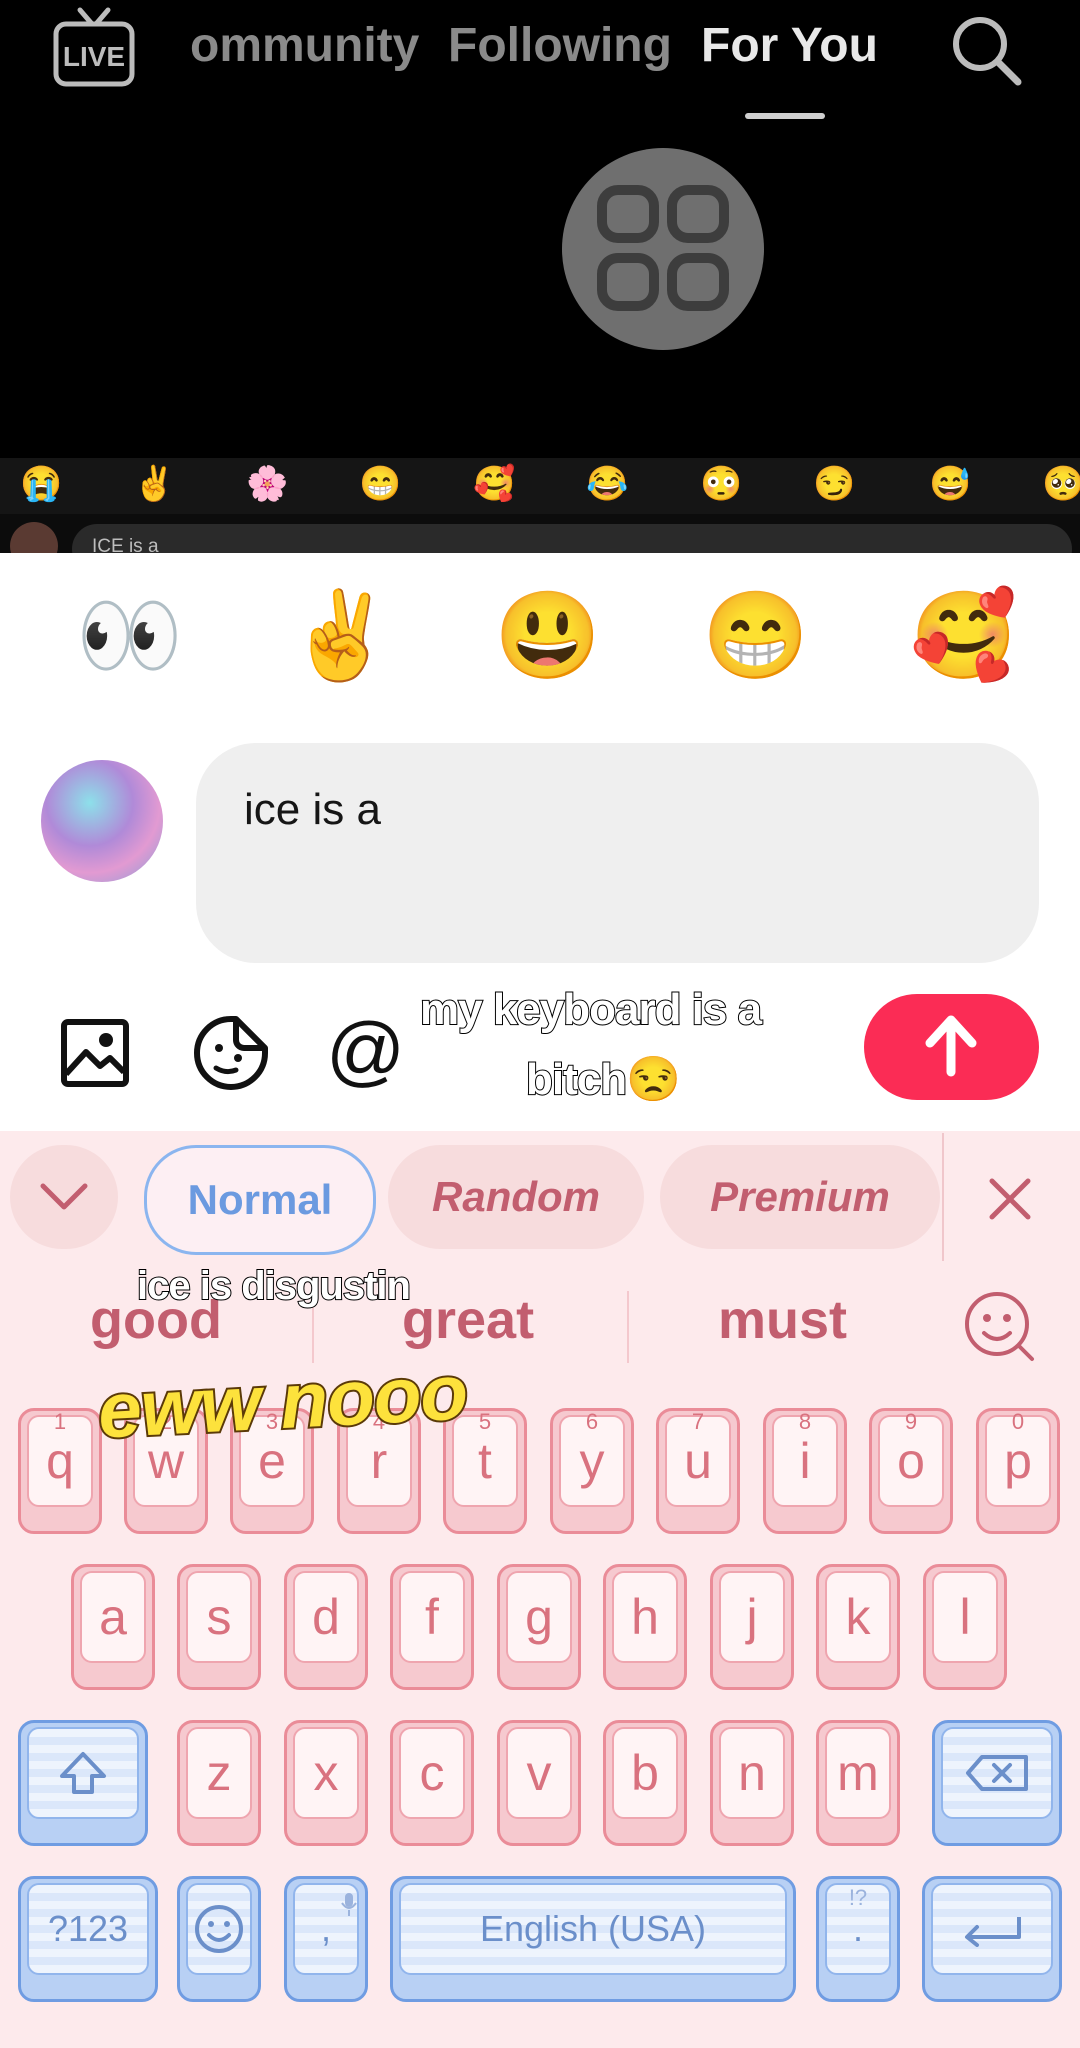  I want to click on key-y: y6, so click(592, 1471).